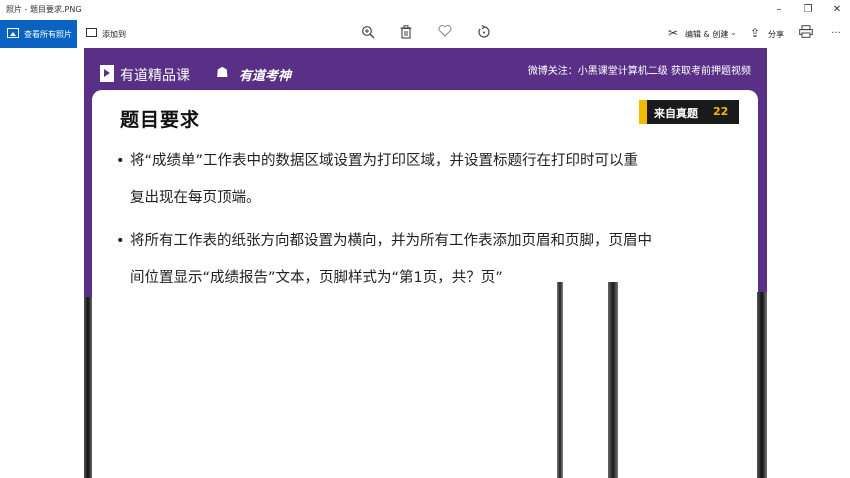 This screenshot has height=478, width=850. I want to click on photo-banner: 有道精品课 ☗ 有道考神 微博关注：小黑课堂计算机二级 获取考前押题视频, so click(425, 69).